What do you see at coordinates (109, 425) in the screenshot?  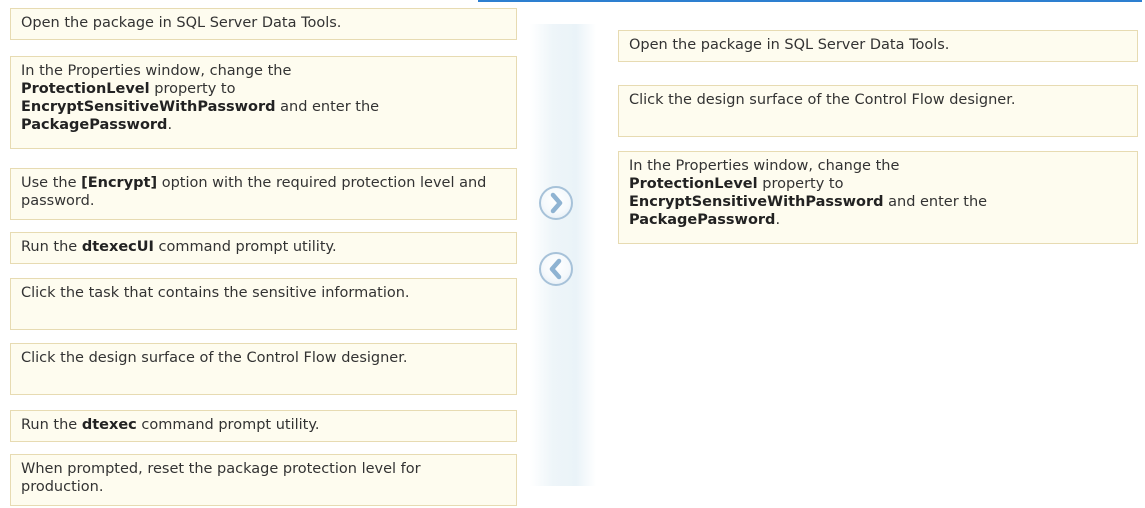 I see `option-keyword: dtexec` at bounding box center [109, 425].